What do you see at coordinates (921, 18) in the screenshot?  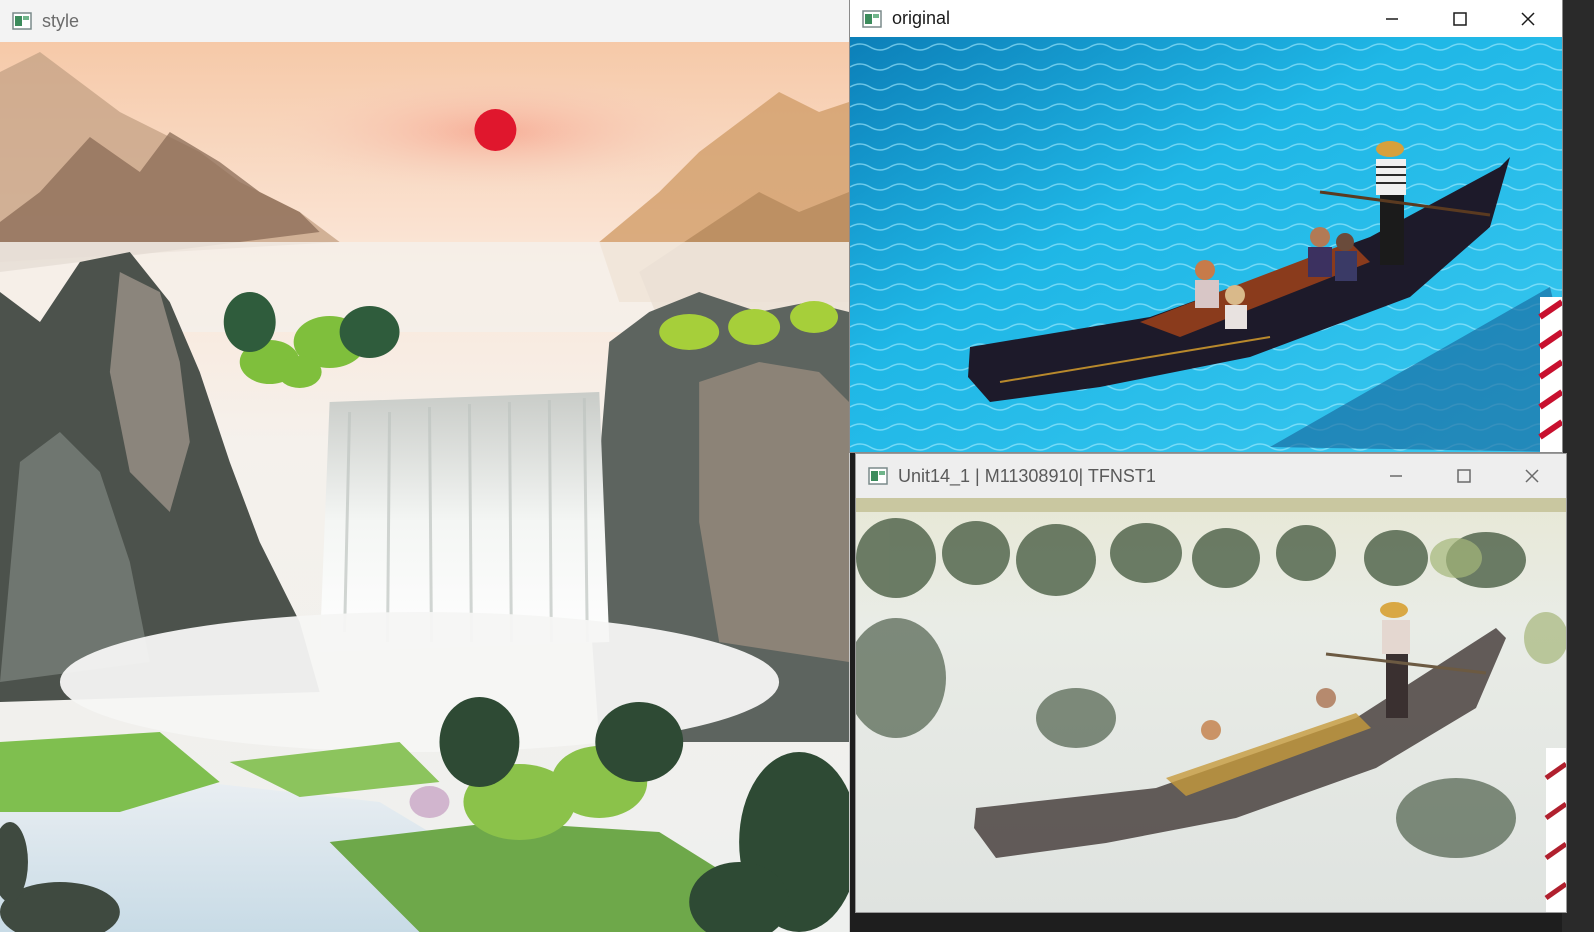 I see `window-title: original` at bounding box center [921, 18].